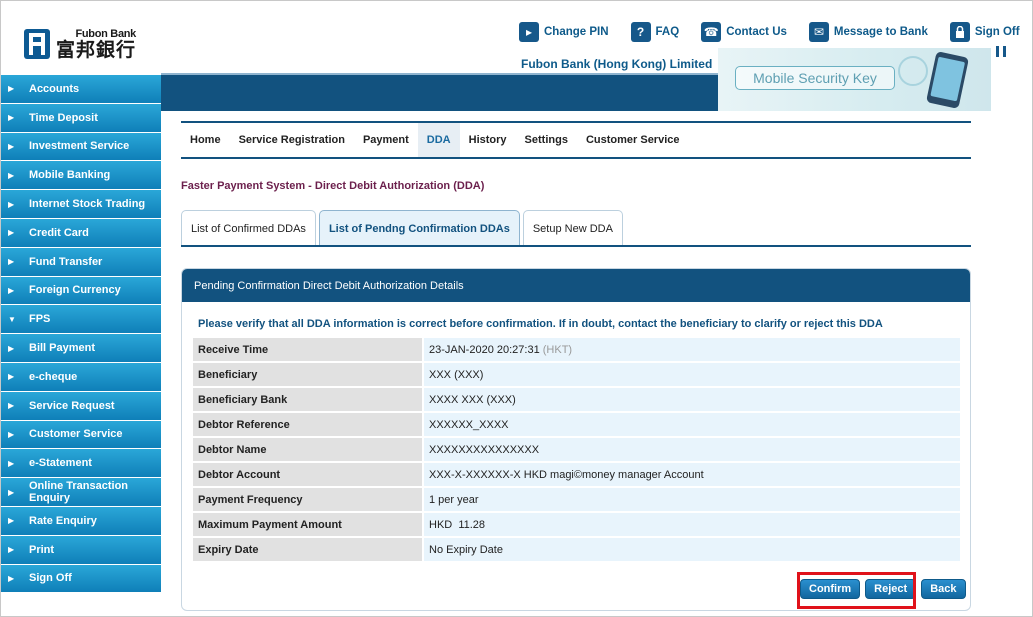 This screenshot has width=1033, height=617. I want to click on sidebar-item-label: Investment Service, so click(79, 146).